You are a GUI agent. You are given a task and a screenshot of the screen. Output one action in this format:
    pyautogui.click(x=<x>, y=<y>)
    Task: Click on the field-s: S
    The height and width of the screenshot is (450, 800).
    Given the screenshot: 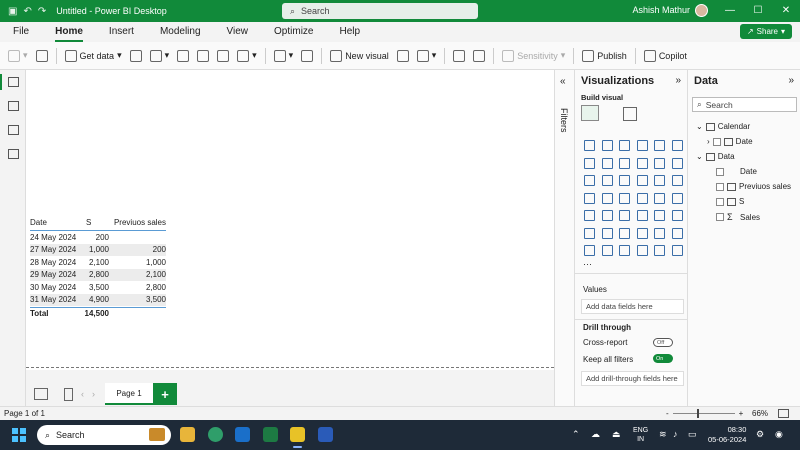 What is the action you would take?
    pyautogui.click(x=730, y=201)
    